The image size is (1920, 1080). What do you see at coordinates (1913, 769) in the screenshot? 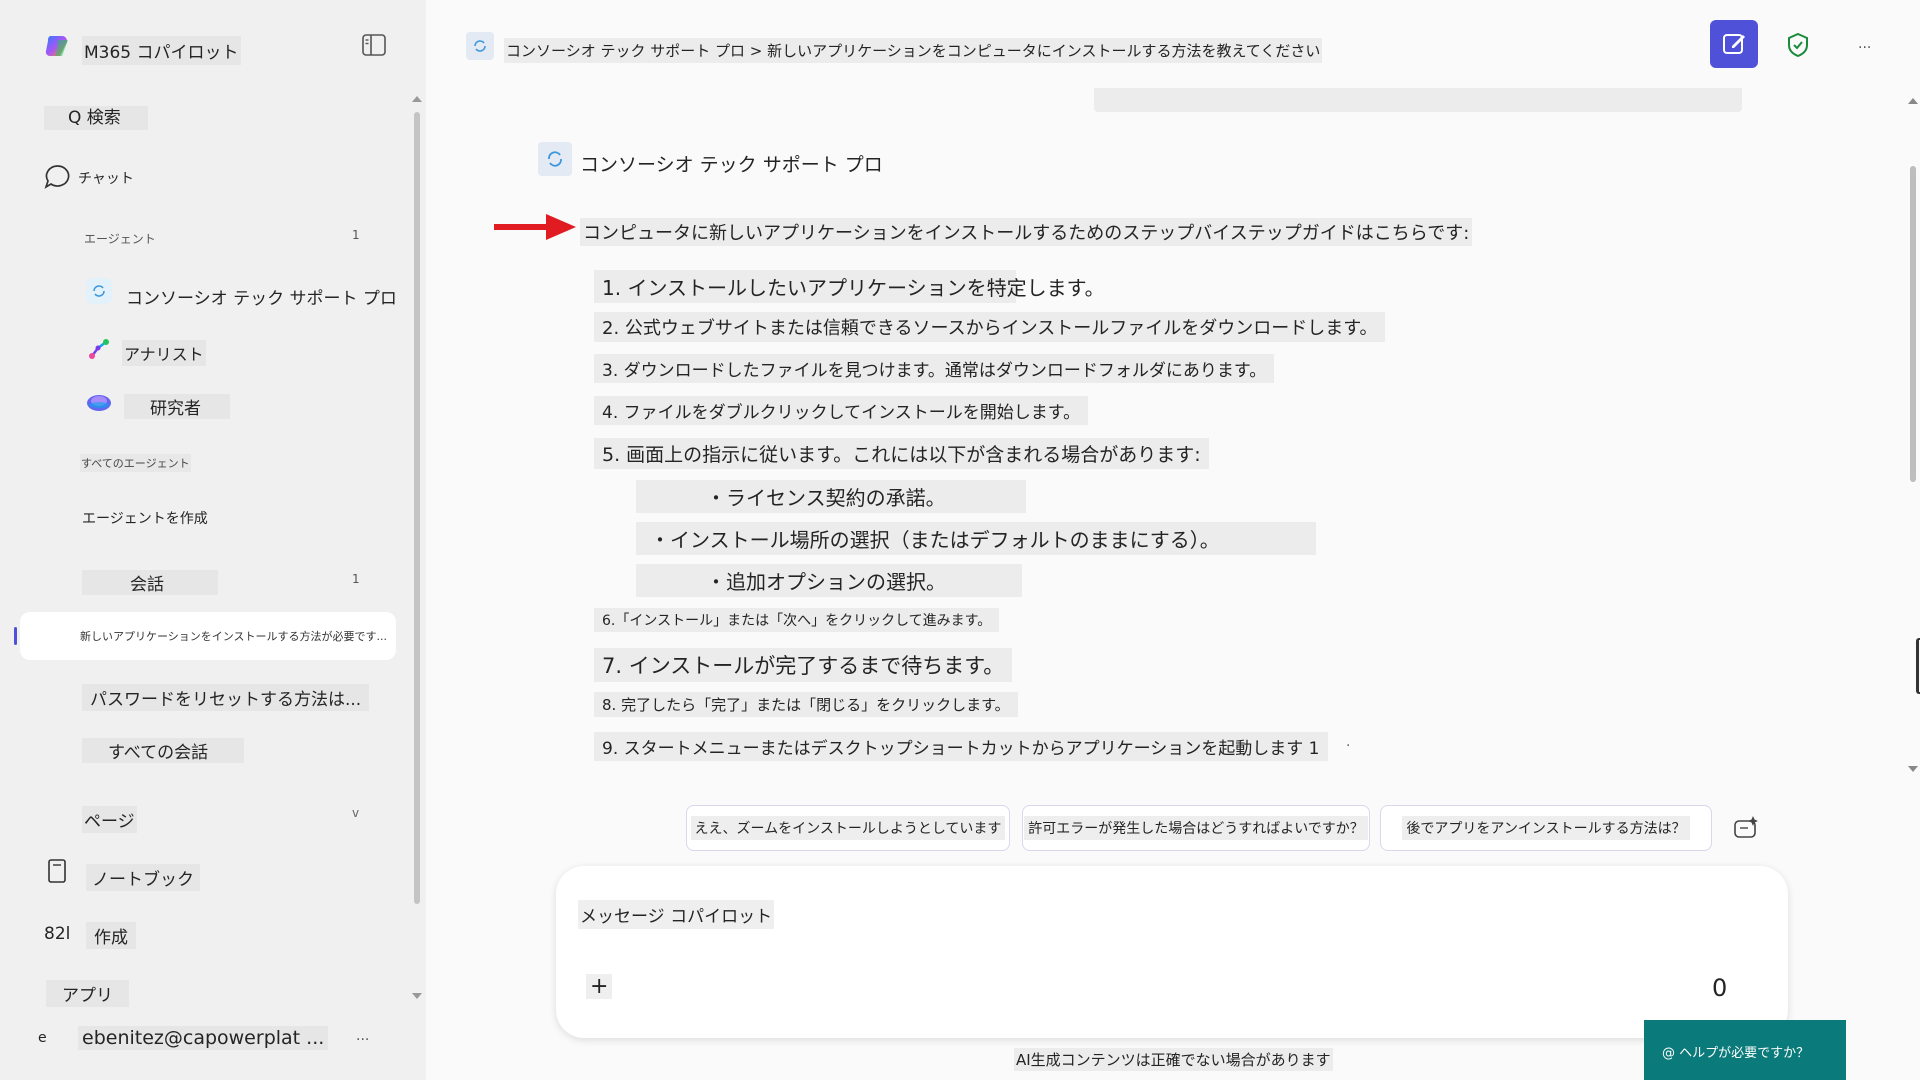
I see `chat-scroll-down` at bounding box center [1913, 769].